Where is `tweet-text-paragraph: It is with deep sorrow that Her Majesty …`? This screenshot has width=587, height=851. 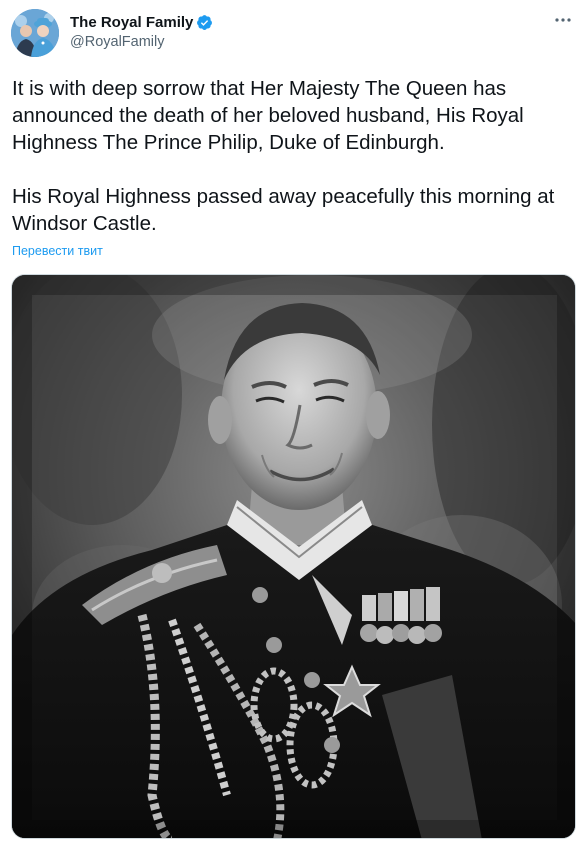
tweet-text-paragraph: It is with deep sorrow that Her Majesty … is located at coordinates (268, 115).